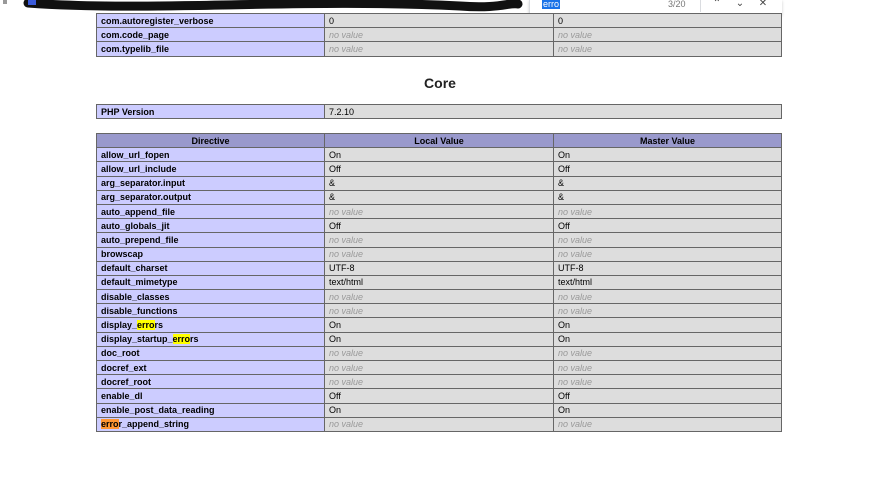  What do you see at coordinates (210, 197) in the screenshot?
I see `directive-name: arg_separator.output` at bounding box center [210, 197].